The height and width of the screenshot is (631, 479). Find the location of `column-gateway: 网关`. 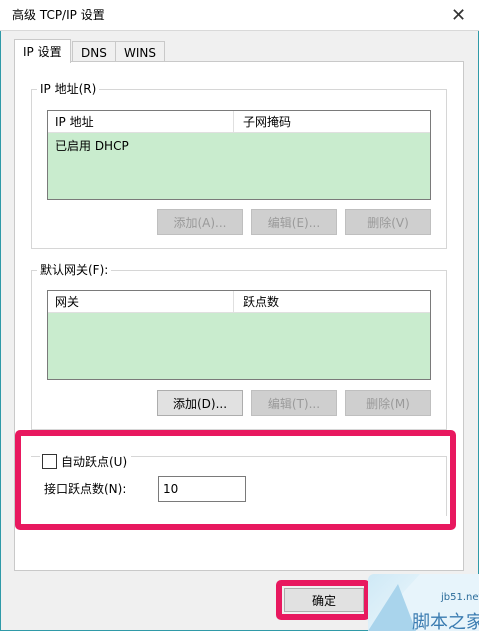

column-gateway: 网关 is located at coordinates (141, 302).